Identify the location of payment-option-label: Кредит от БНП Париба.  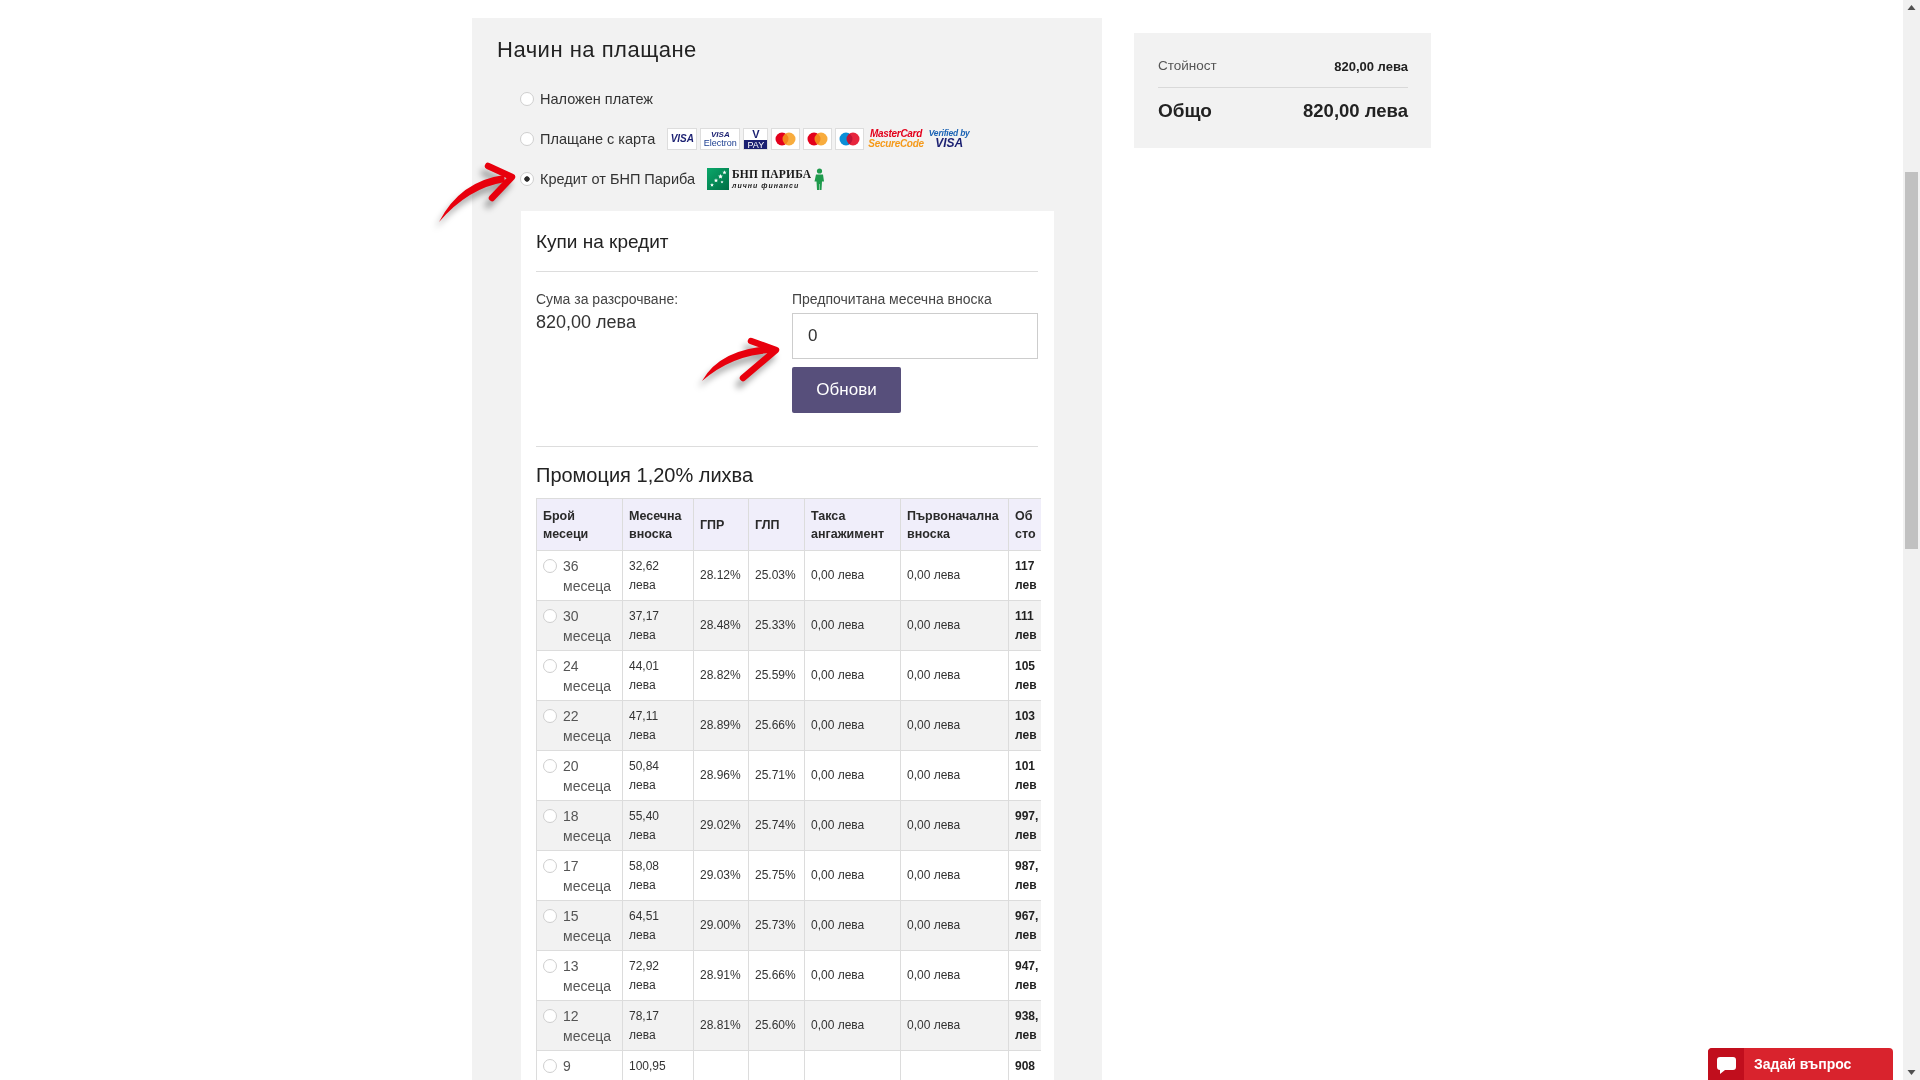
(618, 179).